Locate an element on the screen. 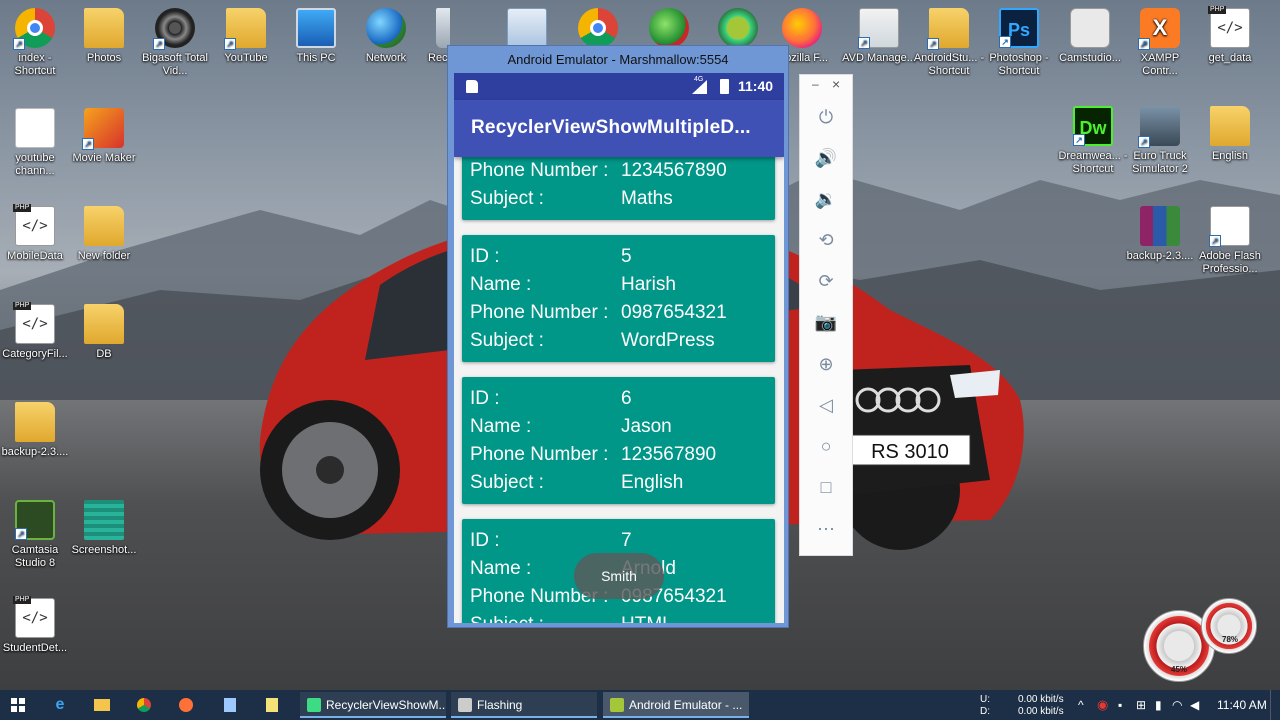 This screenshot has width=1280, height=720. zoom-icon: ⊕ is located at coordinates (826, 364).